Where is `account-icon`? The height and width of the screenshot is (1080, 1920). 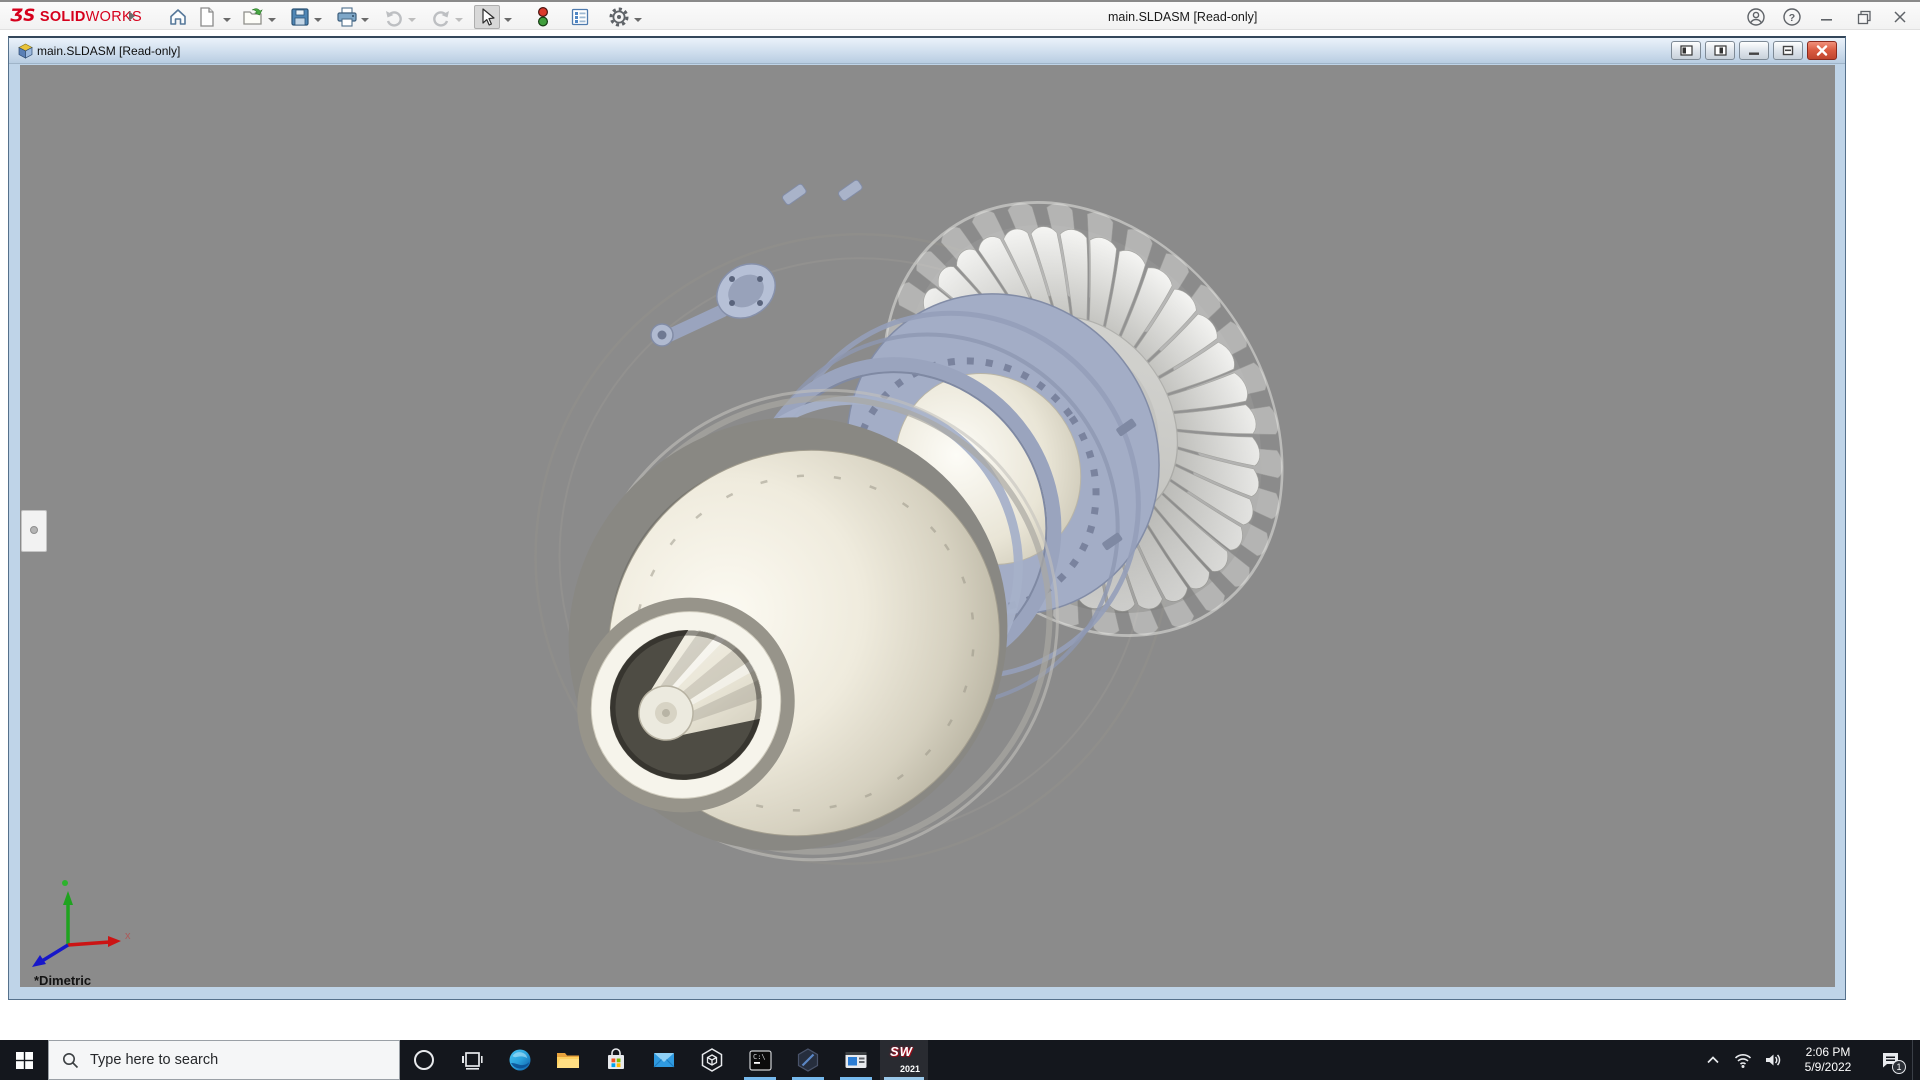 account-icon is located at coordinates (1756, 17).